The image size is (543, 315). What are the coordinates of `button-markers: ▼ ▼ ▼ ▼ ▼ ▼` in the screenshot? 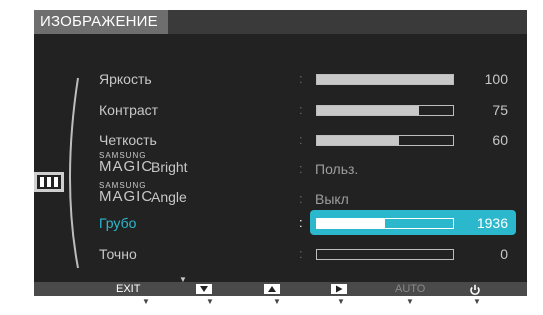 It's located at (280, 305).